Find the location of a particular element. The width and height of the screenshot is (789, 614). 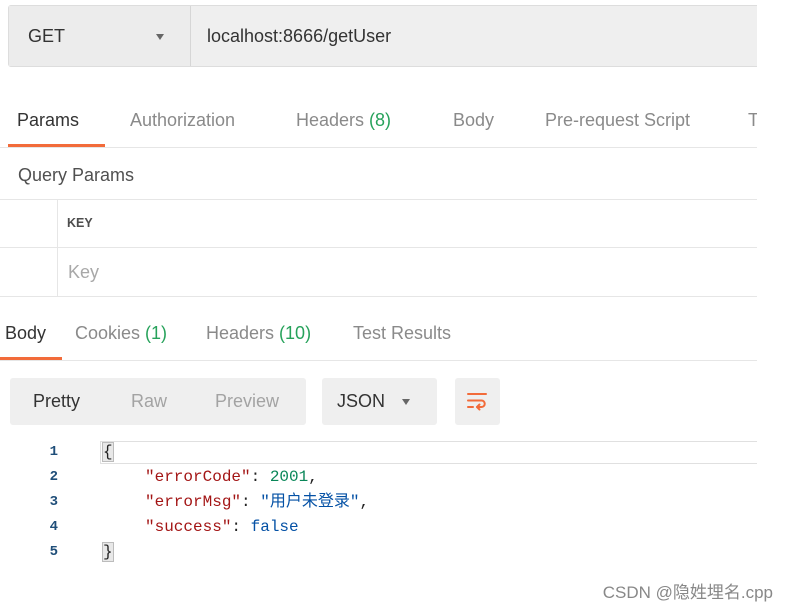

pretty-button: Pretty is located at coordinates (60, 401).